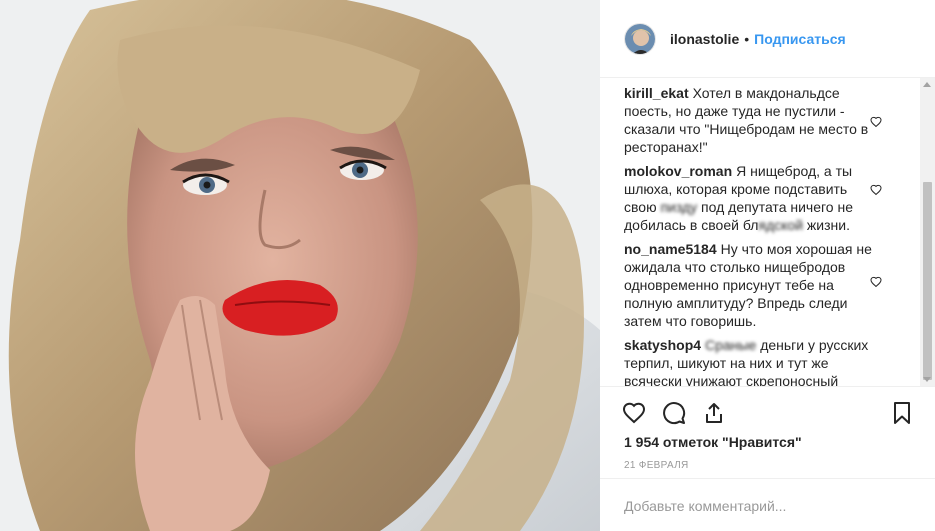  I want to click on comment-author: molokov_roman, so click(678, 171).